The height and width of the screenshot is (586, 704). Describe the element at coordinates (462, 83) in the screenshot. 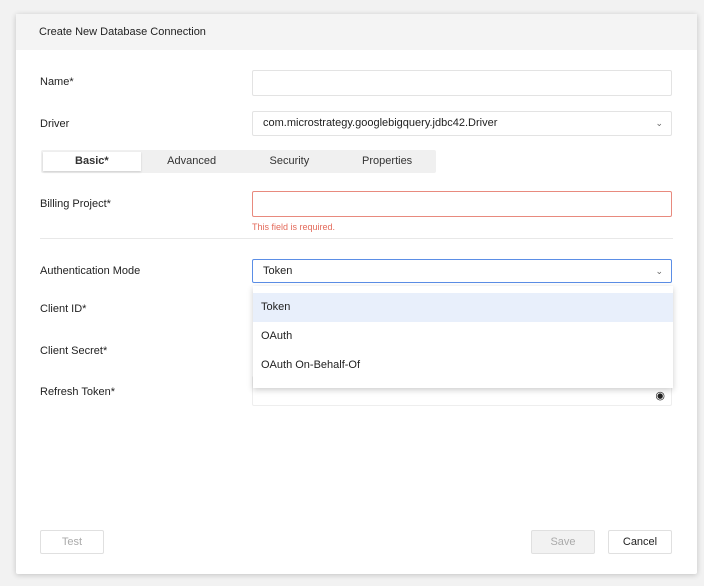

I see `name-input` at that location.